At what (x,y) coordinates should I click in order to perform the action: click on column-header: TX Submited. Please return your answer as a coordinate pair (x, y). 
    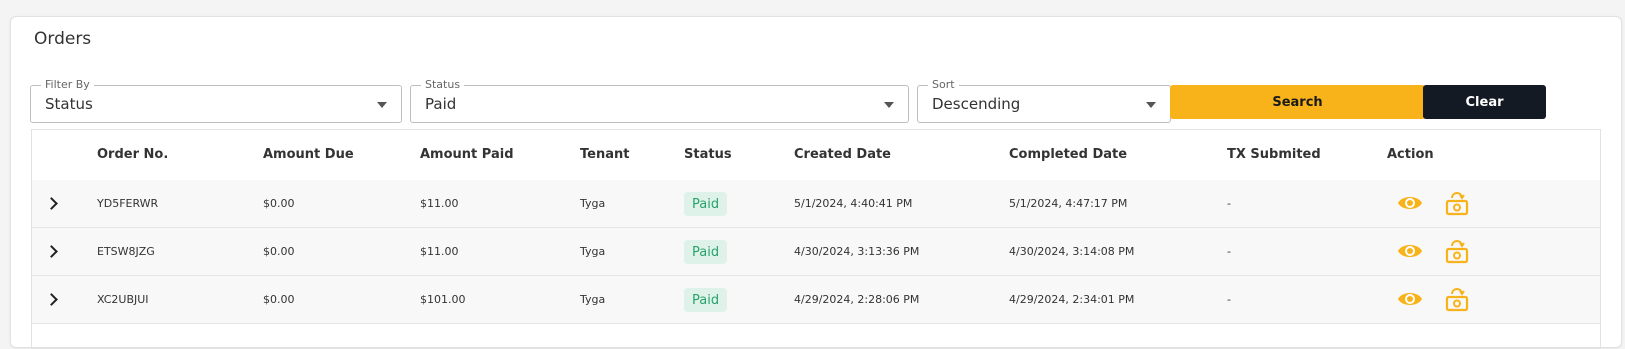
    Looking at the image, I should click on (1274, 154).